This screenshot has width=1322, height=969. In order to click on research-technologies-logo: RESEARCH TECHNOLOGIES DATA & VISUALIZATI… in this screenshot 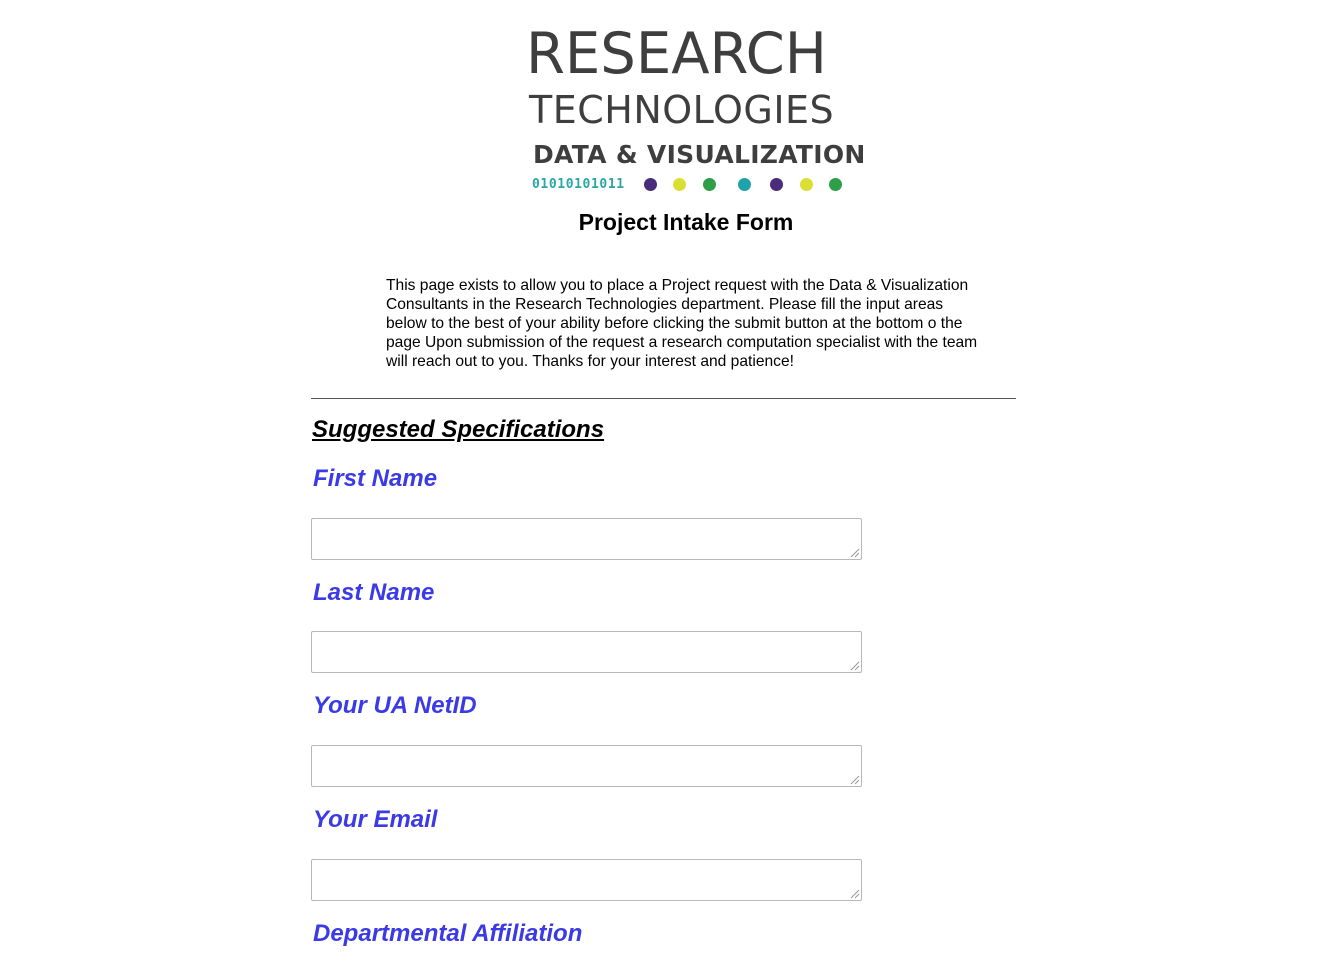, I will do `click(695, 106)`.